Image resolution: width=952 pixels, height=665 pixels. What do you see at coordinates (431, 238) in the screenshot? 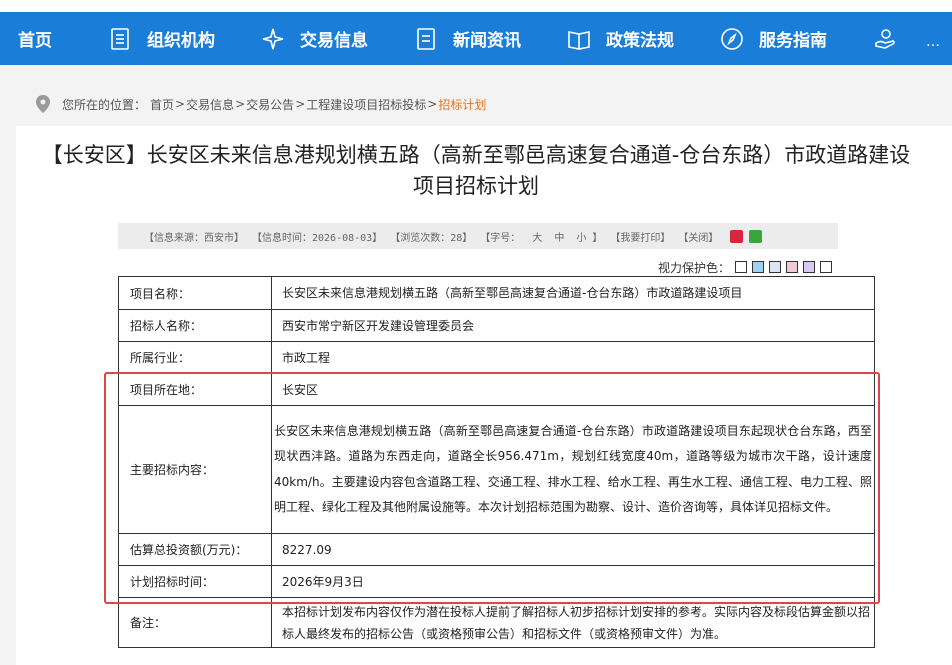
I see `meta-views: 【浏览次数：28】` at bounding box center [431, 238].